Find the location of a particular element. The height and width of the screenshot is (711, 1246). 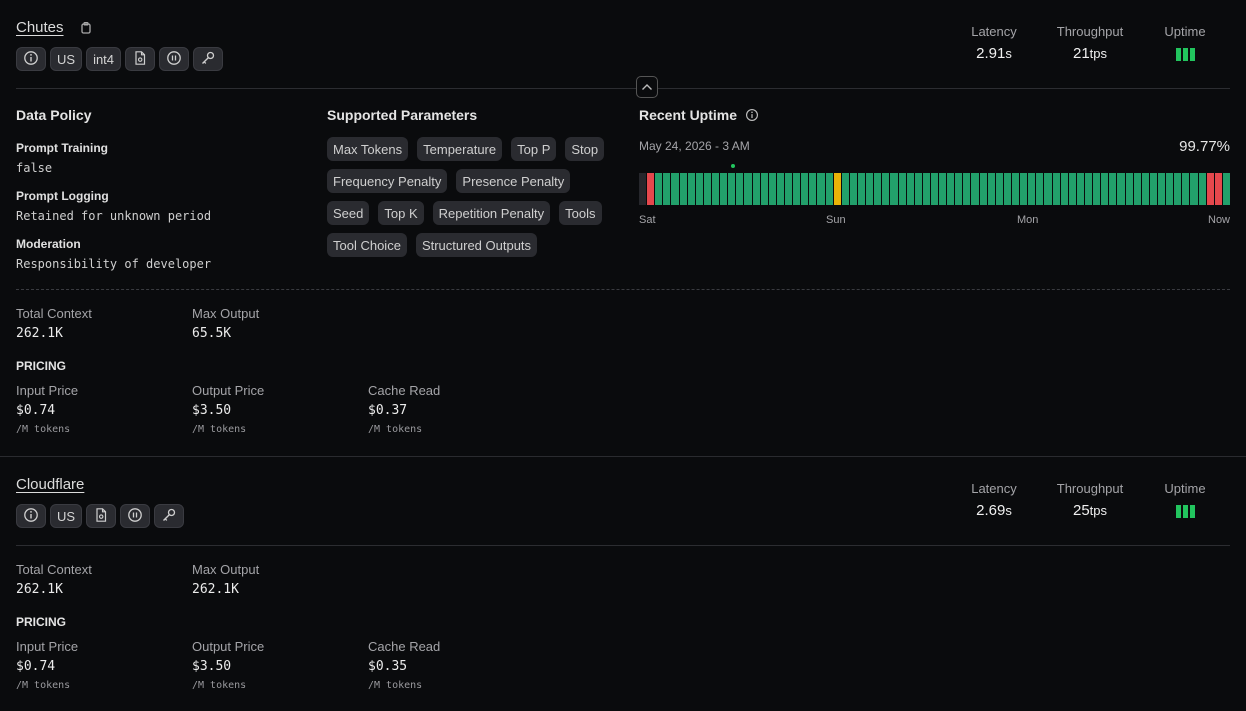

supported-parameters-title: Supported Parameters is located at coordinates (402, 115).